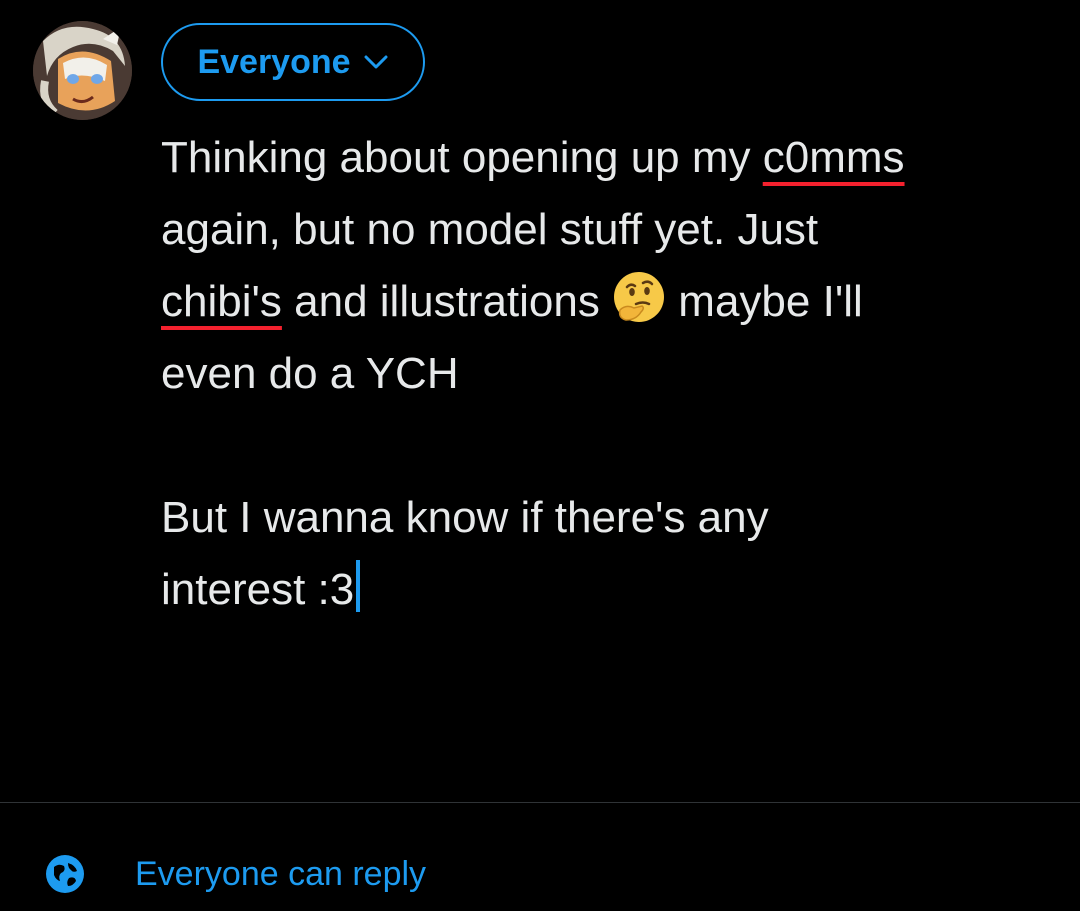  I want to click on composer-line: again, but no model stuff yet. Just, so click(606, 230).